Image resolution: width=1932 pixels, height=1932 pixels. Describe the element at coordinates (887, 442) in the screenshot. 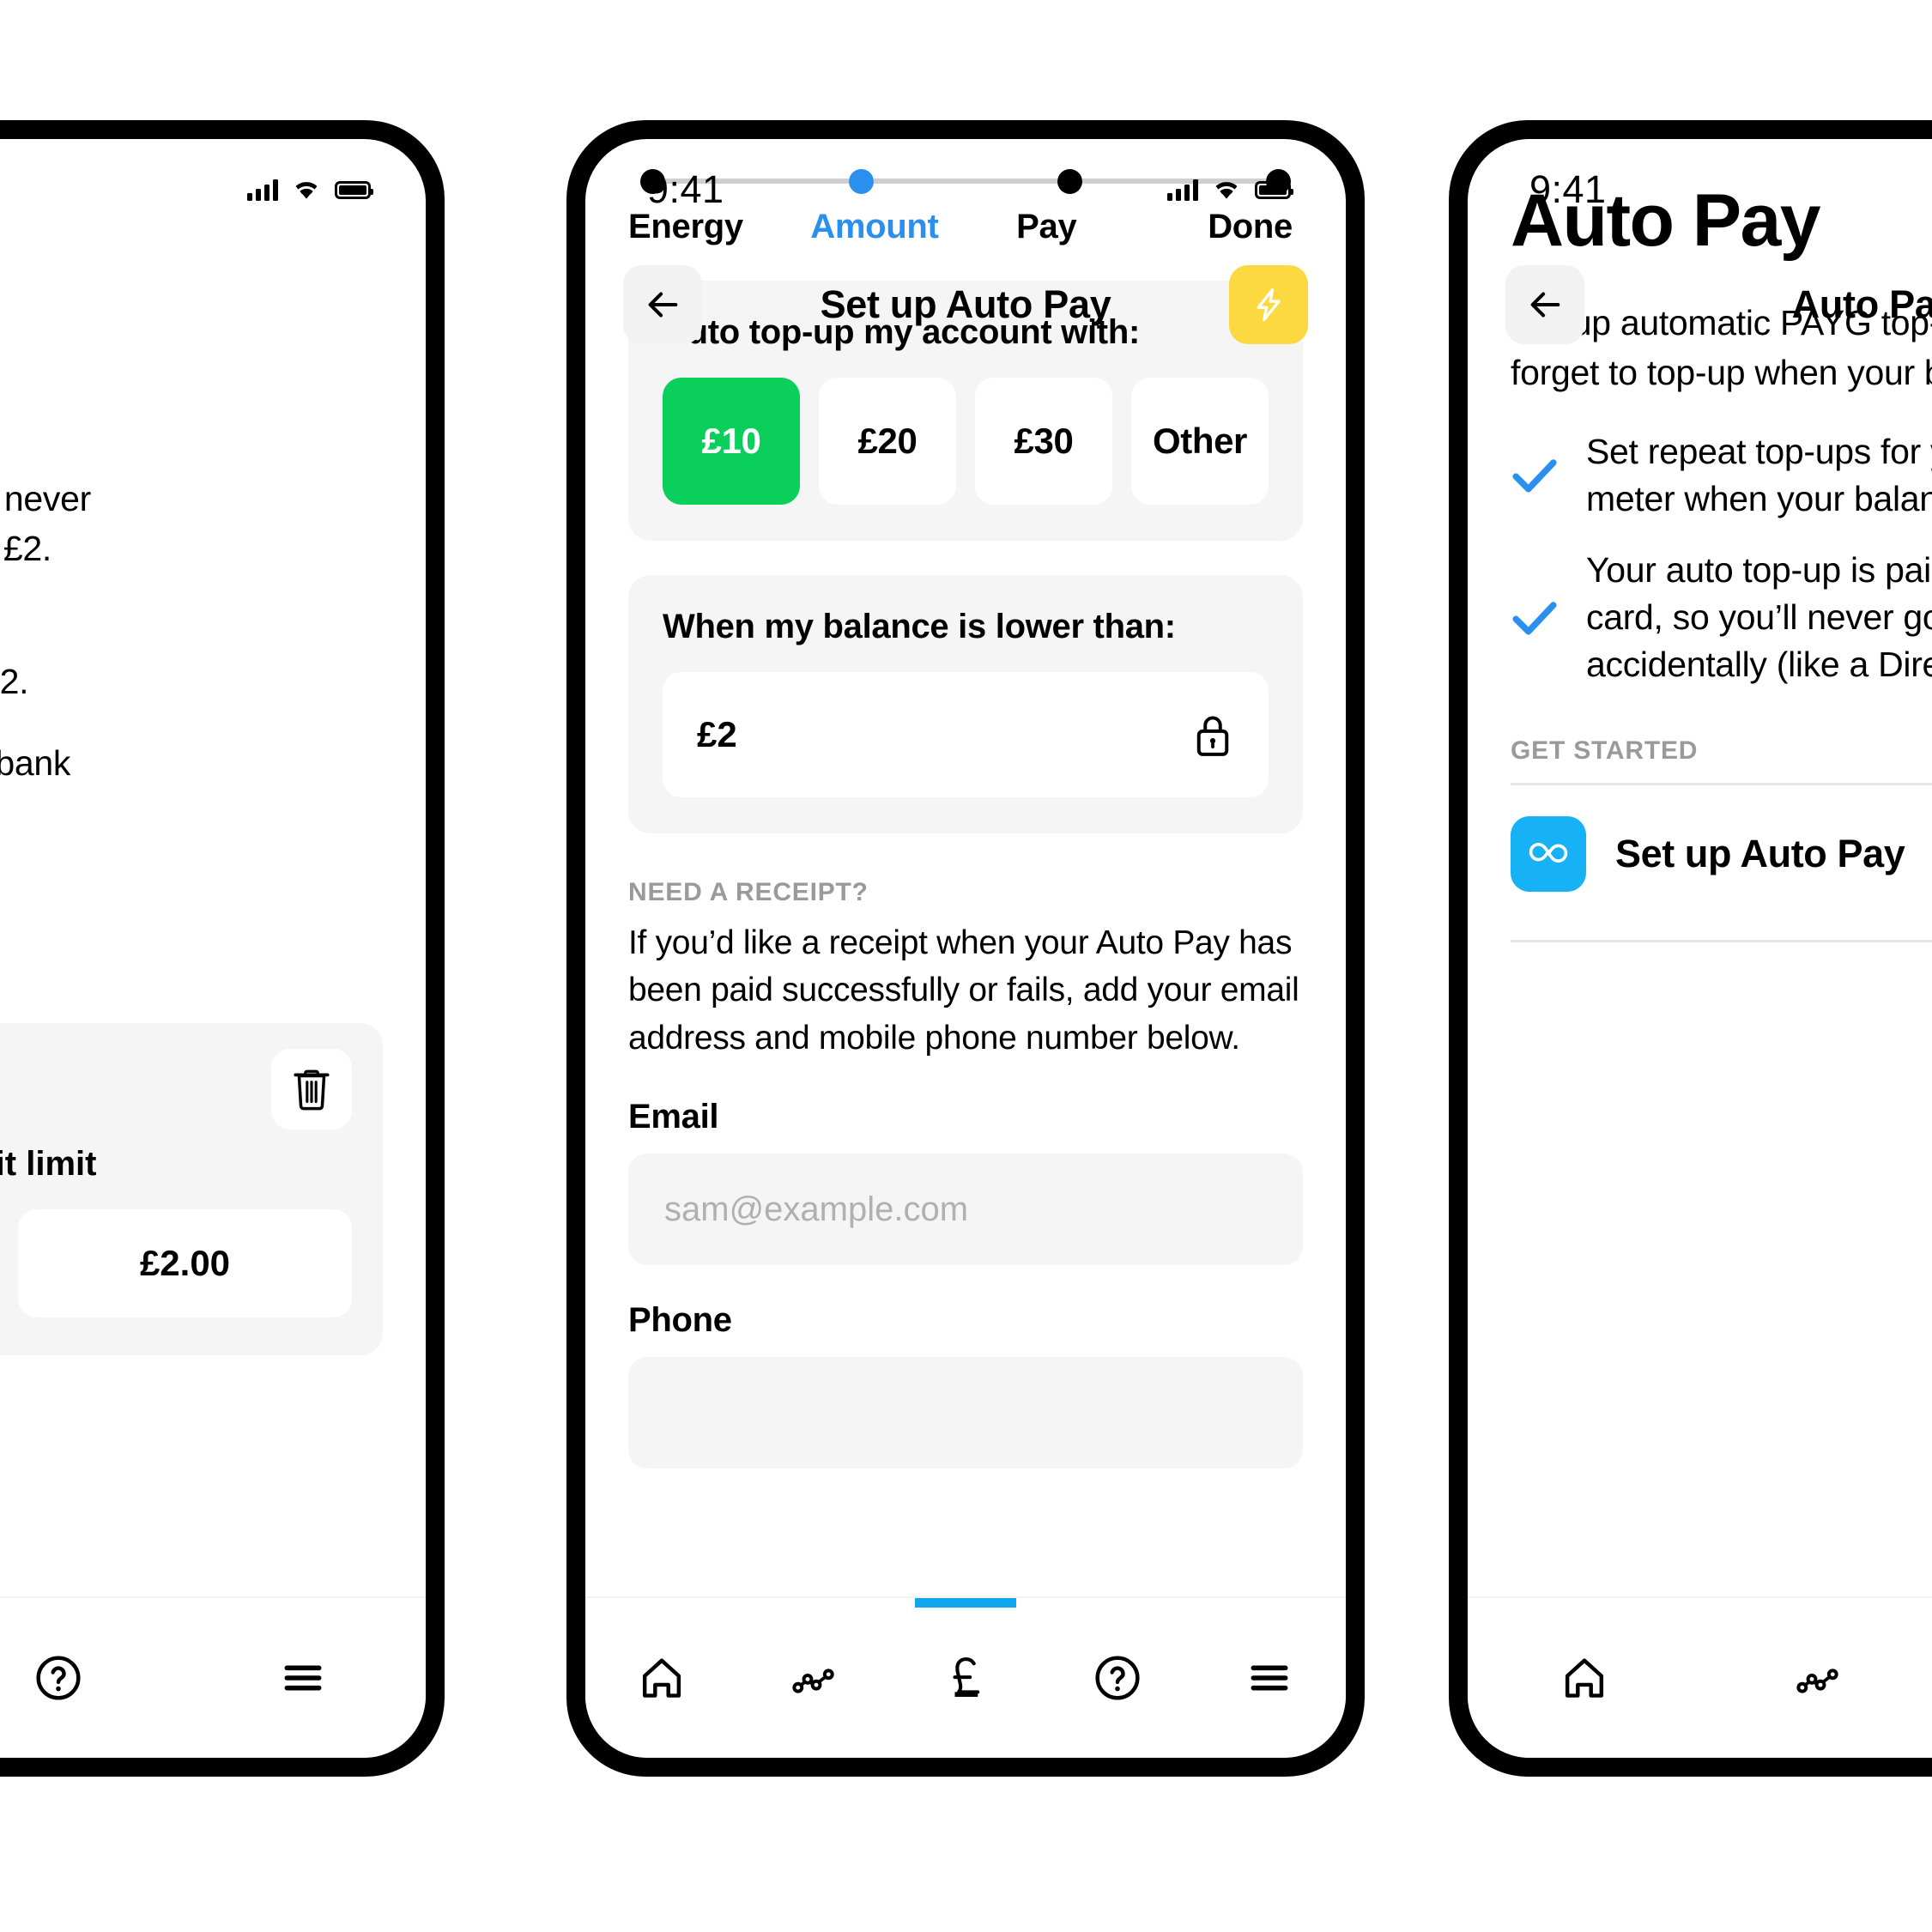

I see `amount-option-20: £20` at that location.